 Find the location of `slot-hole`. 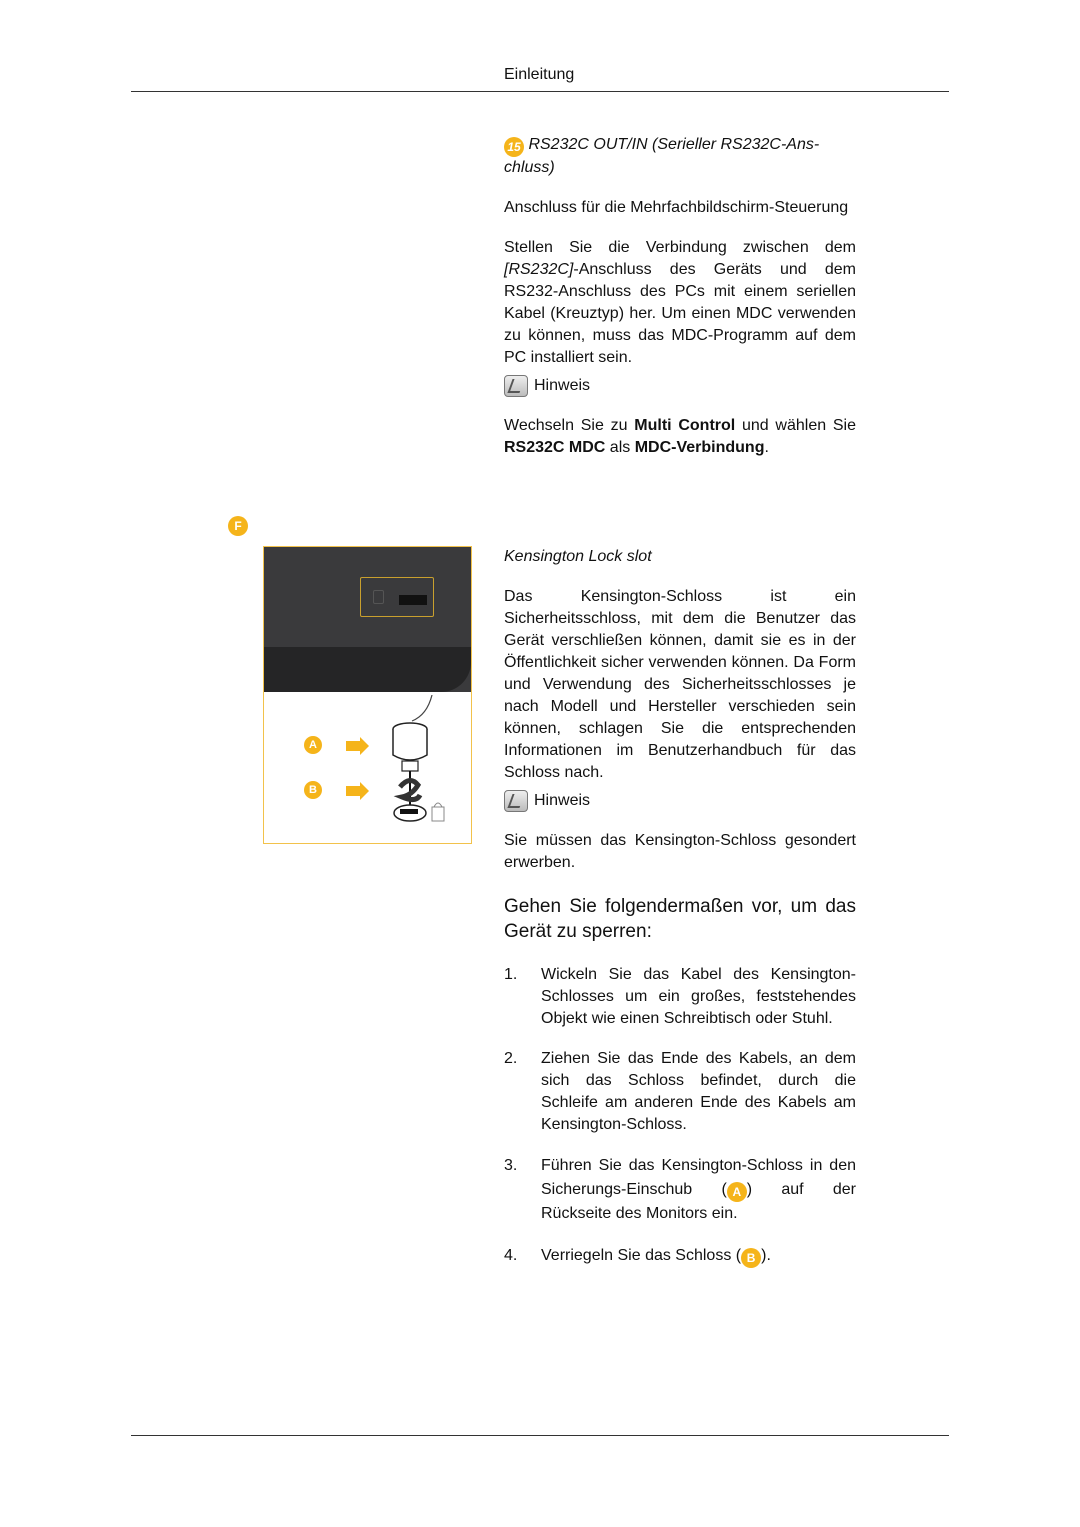

slot-hole is located at coordinates (413, 600).